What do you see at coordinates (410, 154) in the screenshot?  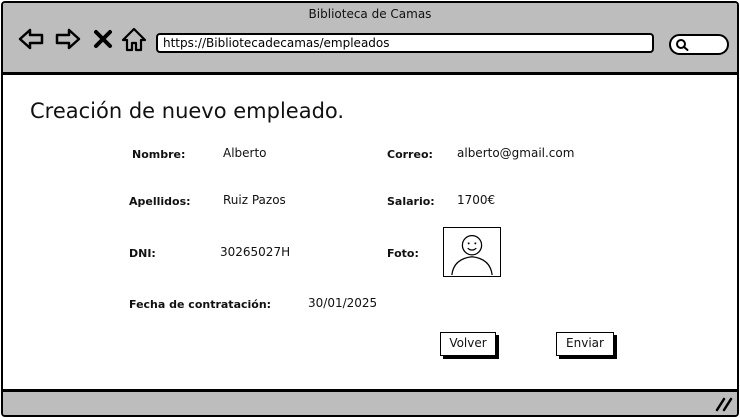 I see `correo-label: Correo:` at bounding box center [410, 154].